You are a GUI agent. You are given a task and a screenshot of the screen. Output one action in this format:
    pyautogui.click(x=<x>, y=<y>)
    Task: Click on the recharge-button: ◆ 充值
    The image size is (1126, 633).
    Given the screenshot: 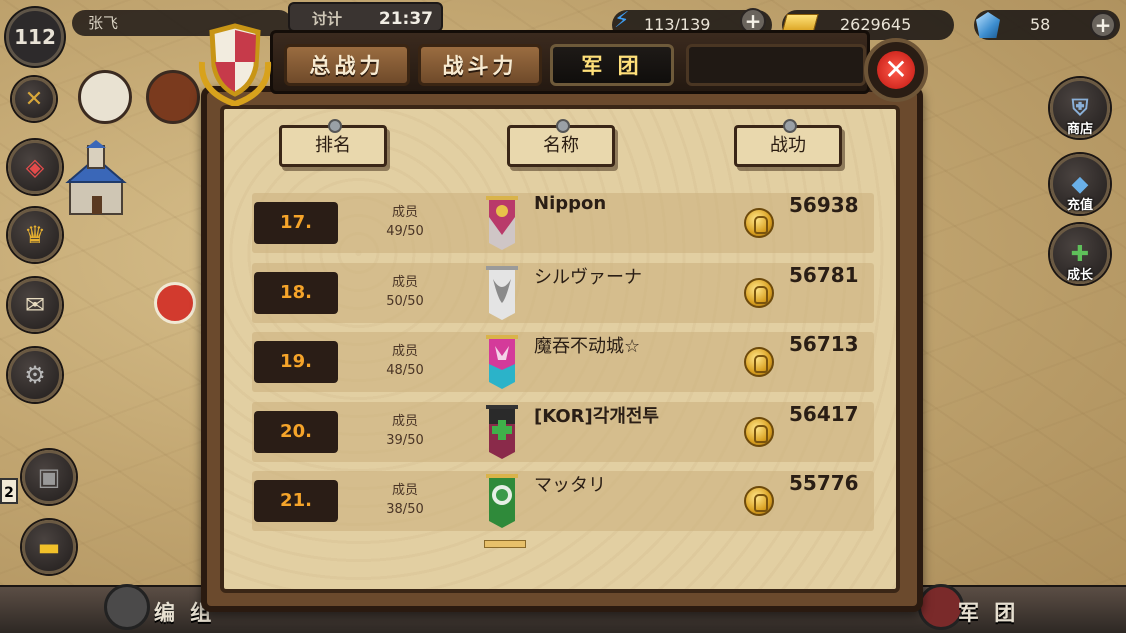 What is the action you would take?
    pyautogui.click(x=1080, y=184)
    